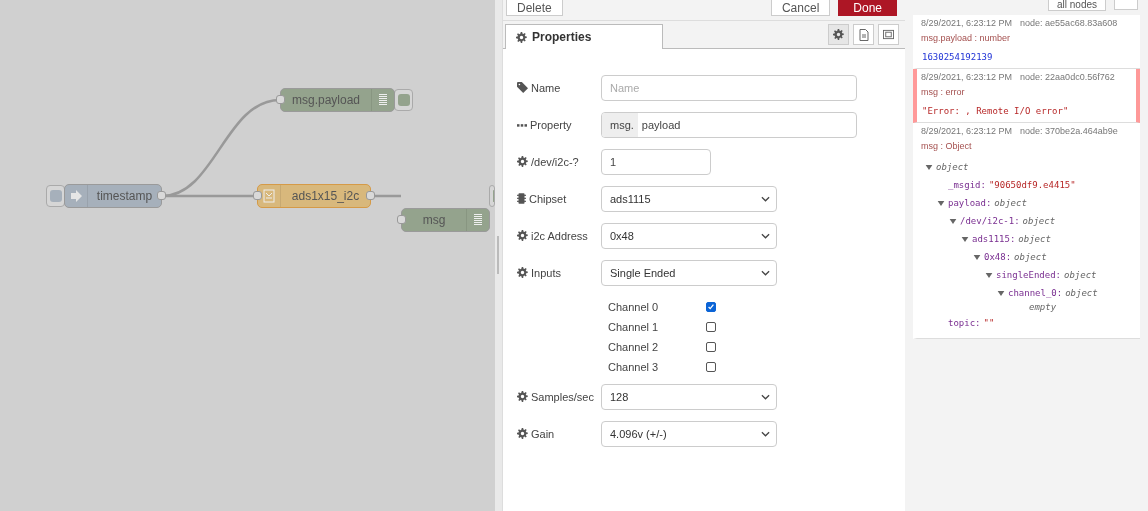 Image resolution: width=1148 pixels, height=511 pixels. What do you see at coordinates (689, 272) in the screenshot?
I see `dropdown: Single Ended` at bounding box center [689, 272].